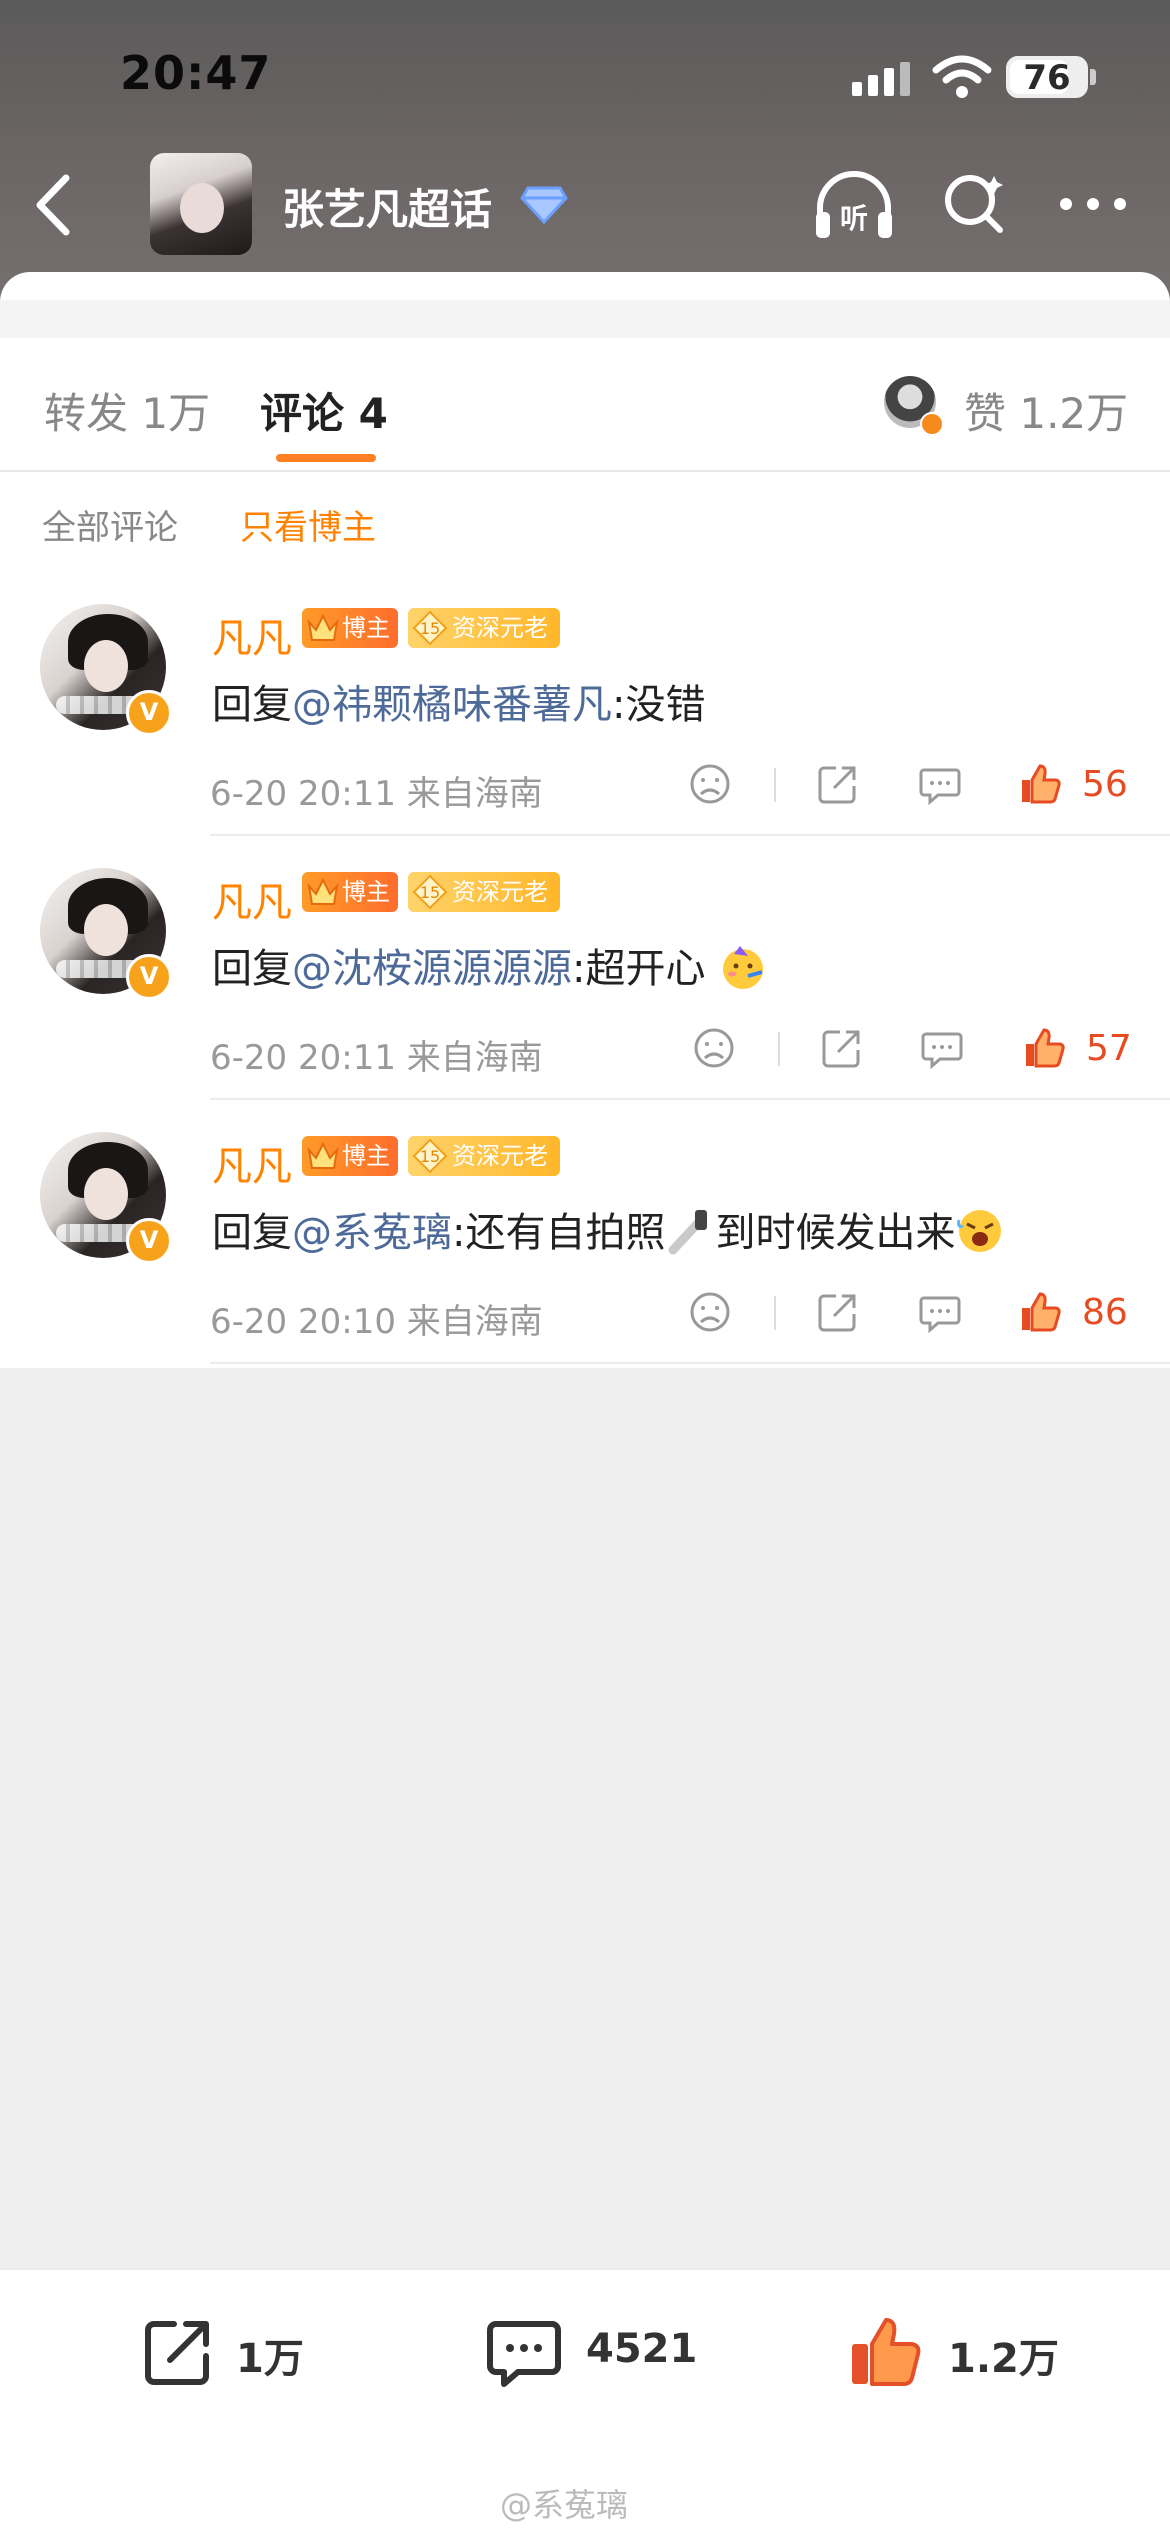 This screenshot has width=1170, height=2534. I want to click on comment-count: 4521, so click(641, 2349).